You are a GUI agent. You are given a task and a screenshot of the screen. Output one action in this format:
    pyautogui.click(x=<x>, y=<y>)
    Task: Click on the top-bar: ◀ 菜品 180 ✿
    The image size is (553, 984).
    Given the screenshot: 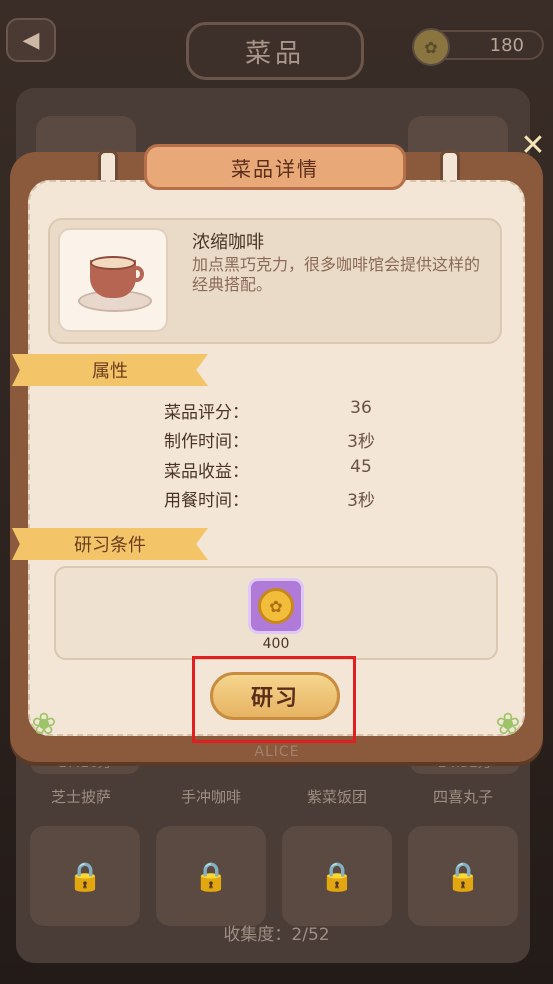 What is the action you would take?
    pyautogui.click(x=276, y=45)
    